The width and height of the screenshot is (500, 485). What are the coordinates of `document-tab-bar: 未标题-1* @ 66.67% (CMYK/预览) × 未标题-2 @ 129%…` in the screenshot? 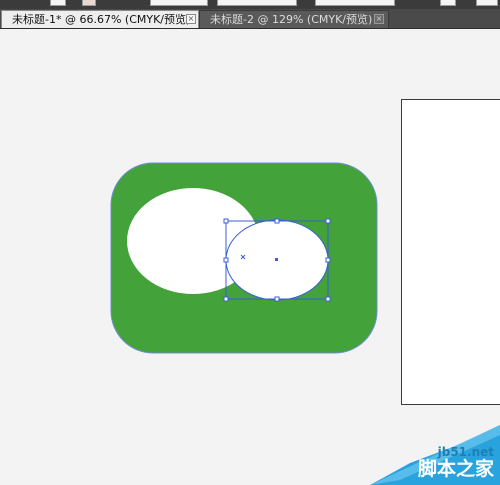 It's located at (250, 19).